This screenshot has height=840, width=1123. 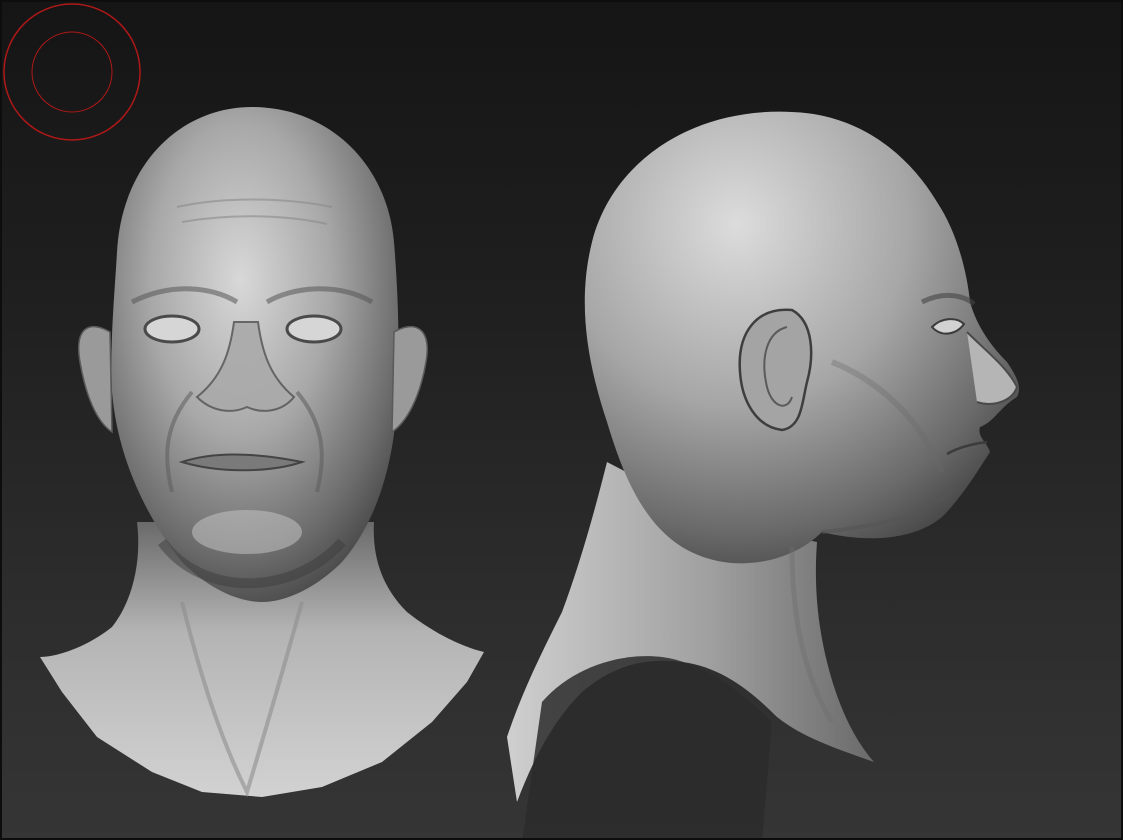 What do you see at coordinates (409, 379) in the screenshot?
I see `front-right-ear` at bounding box center [409, 379].